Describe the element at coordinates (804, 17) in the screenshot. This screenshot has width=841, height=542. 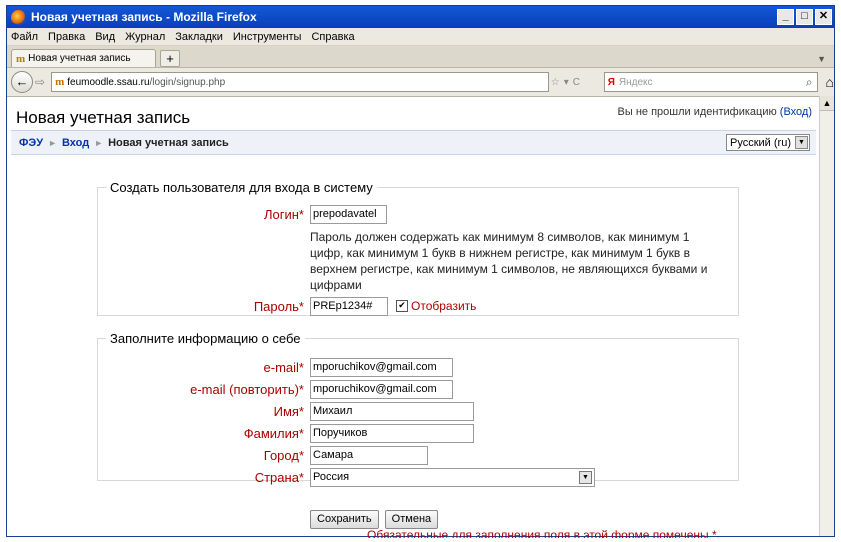
I see `maximize-button: □` at that location.